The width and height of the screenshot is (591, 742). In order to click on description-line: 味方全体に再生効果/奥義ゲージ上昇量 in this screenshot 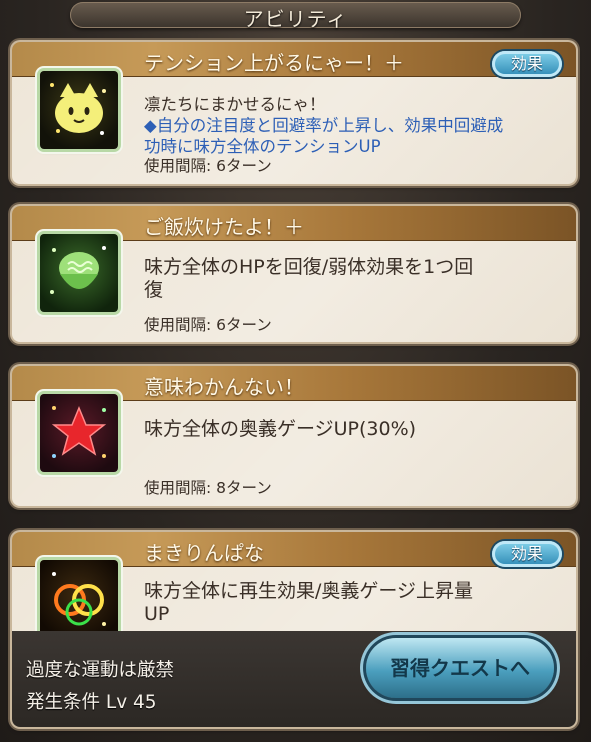, I will do `click(309, 591)`.